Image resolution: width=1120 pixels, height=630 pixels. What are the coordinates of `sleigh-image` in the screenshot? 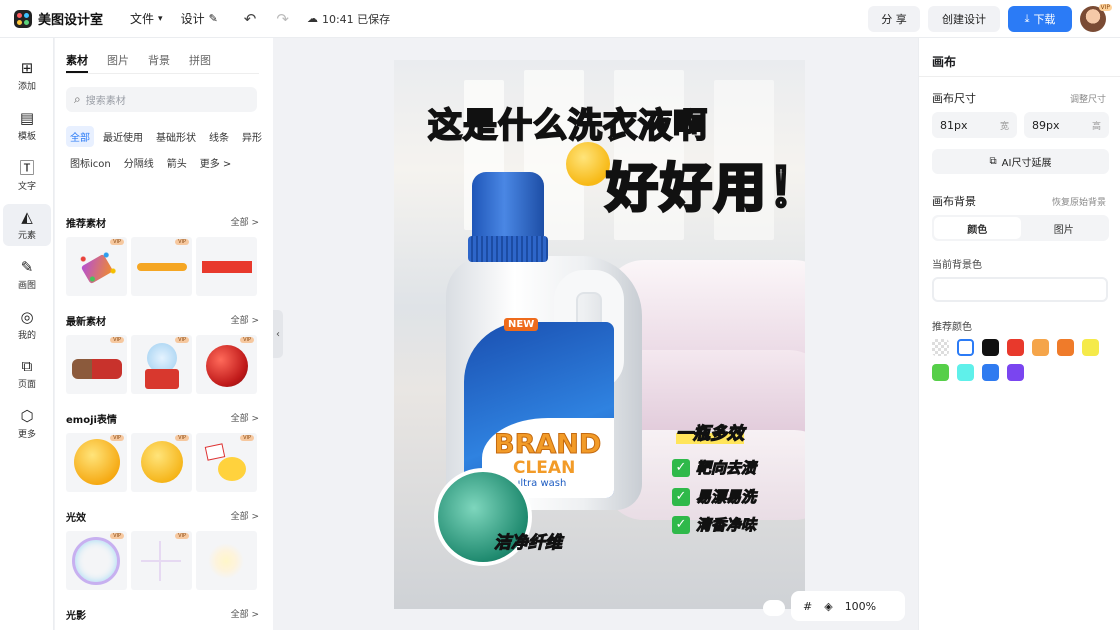 It's located at (97, 369).